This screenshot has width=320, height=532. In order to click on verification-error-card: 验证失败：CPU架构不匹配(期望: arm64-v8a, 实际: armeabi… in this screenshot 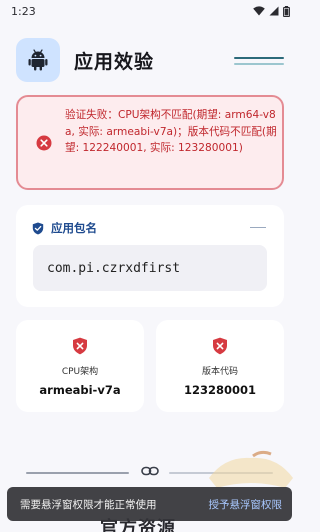, I will do `click(150, 142)`.